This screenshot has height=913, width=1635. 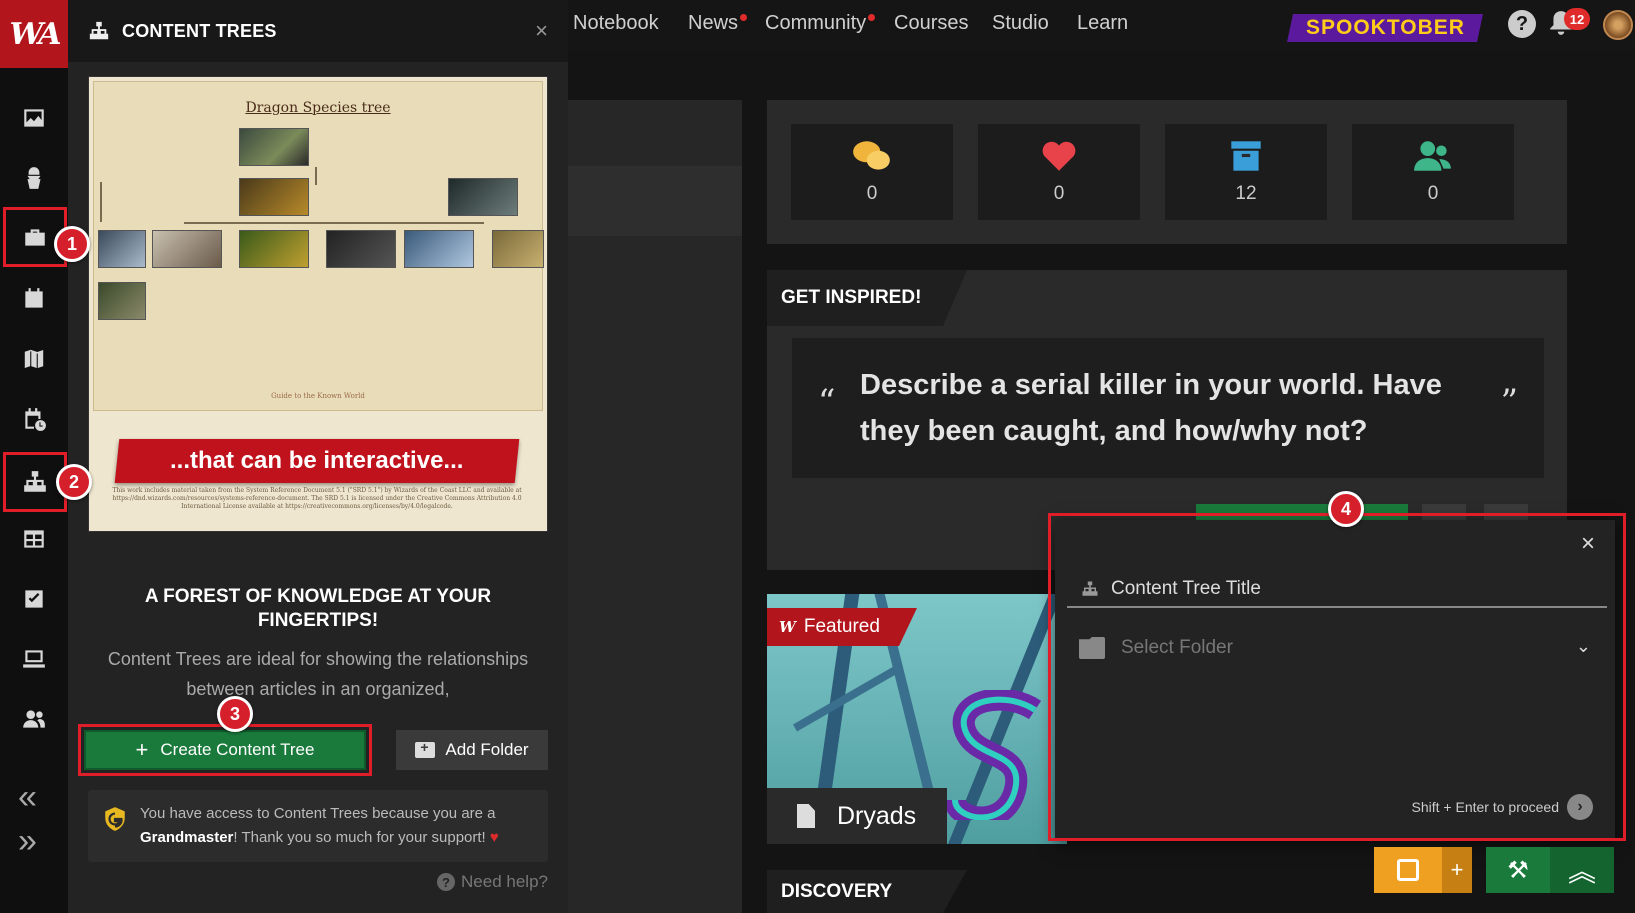 What do you see at coordinates (1059, 193) in the screenshot?
I see `stat-likes-value: 0` at bounding box center [1059, 193].